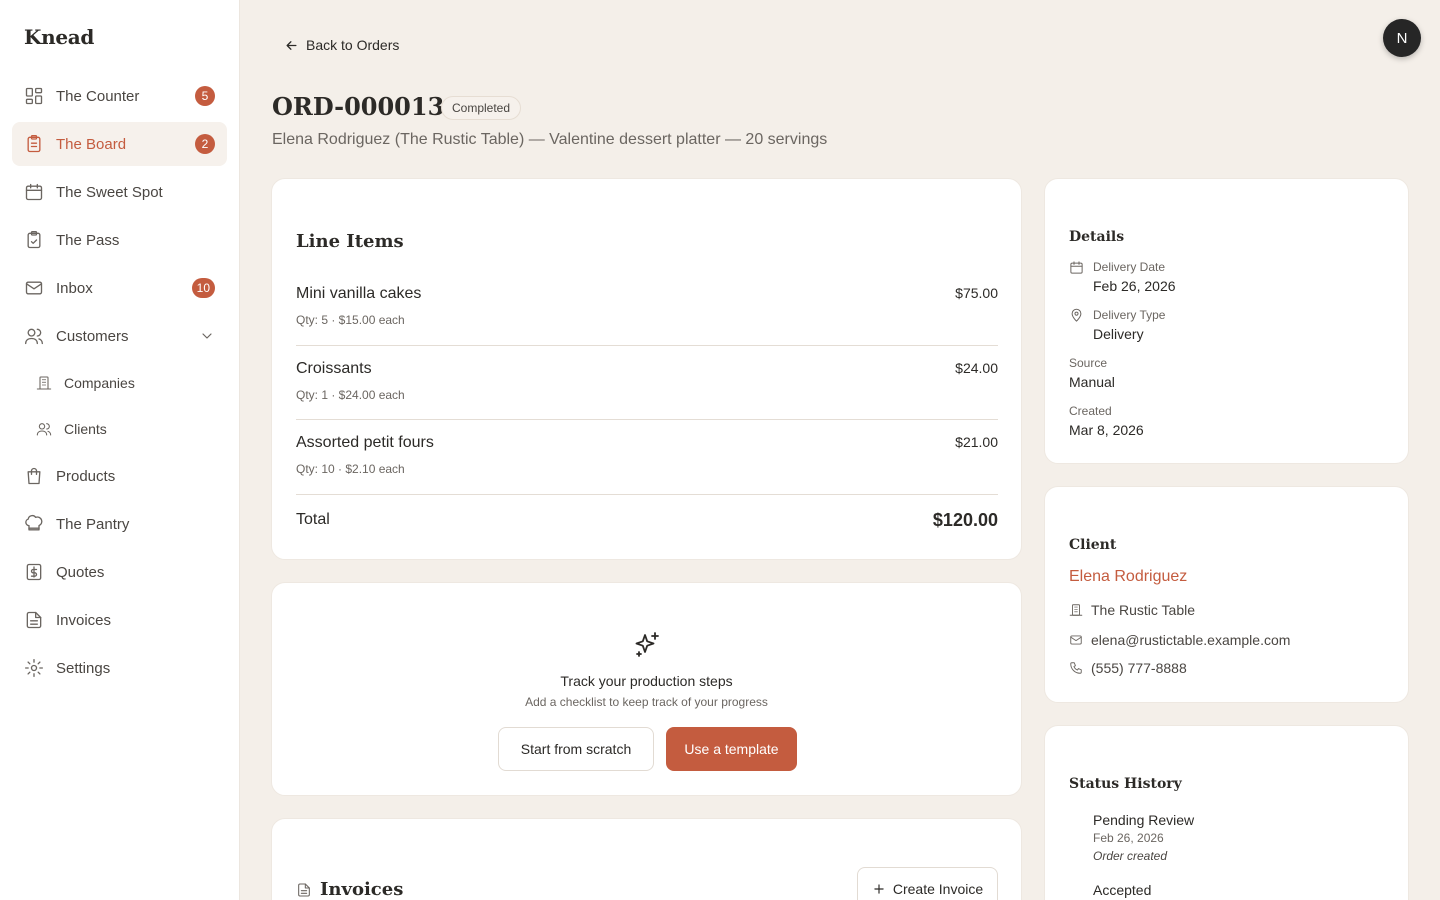 This screenshot has width=1440, height=900. I want to click on create-invoice-button: Create Invoice, so click(927, 883).